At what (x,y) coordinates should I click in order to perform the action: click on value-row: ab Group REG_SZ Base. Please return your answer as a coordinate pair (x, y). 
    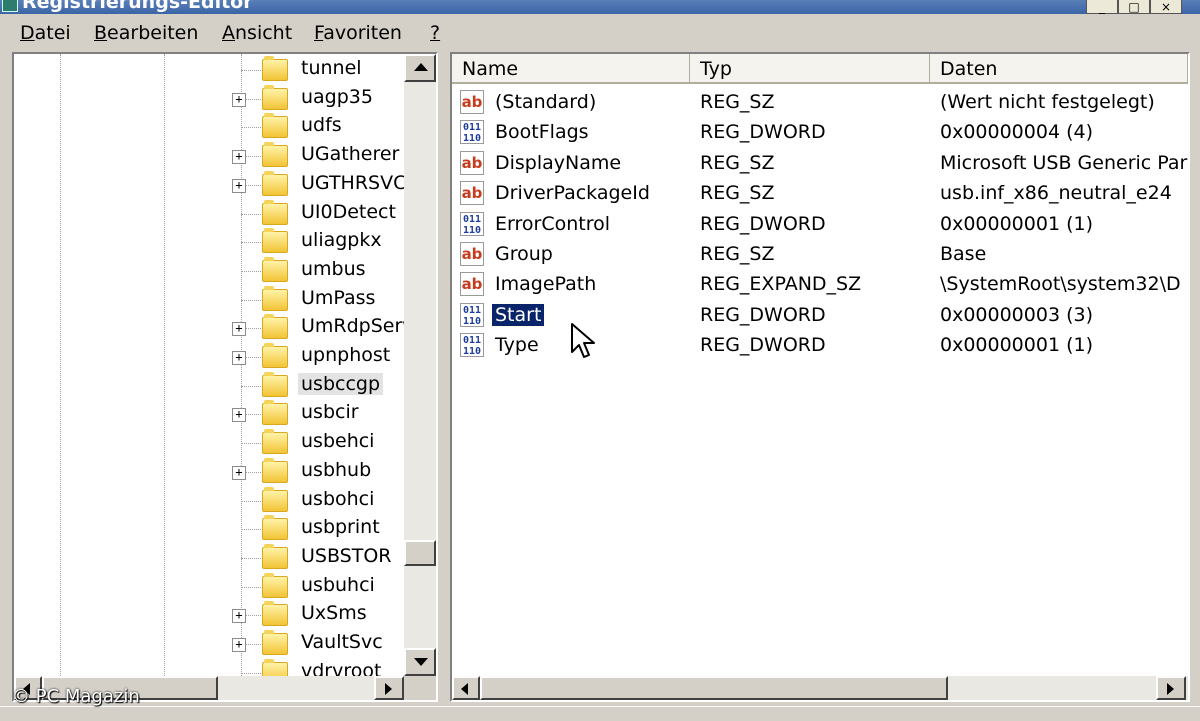
    Looking at the image, I should click on (820, 254).